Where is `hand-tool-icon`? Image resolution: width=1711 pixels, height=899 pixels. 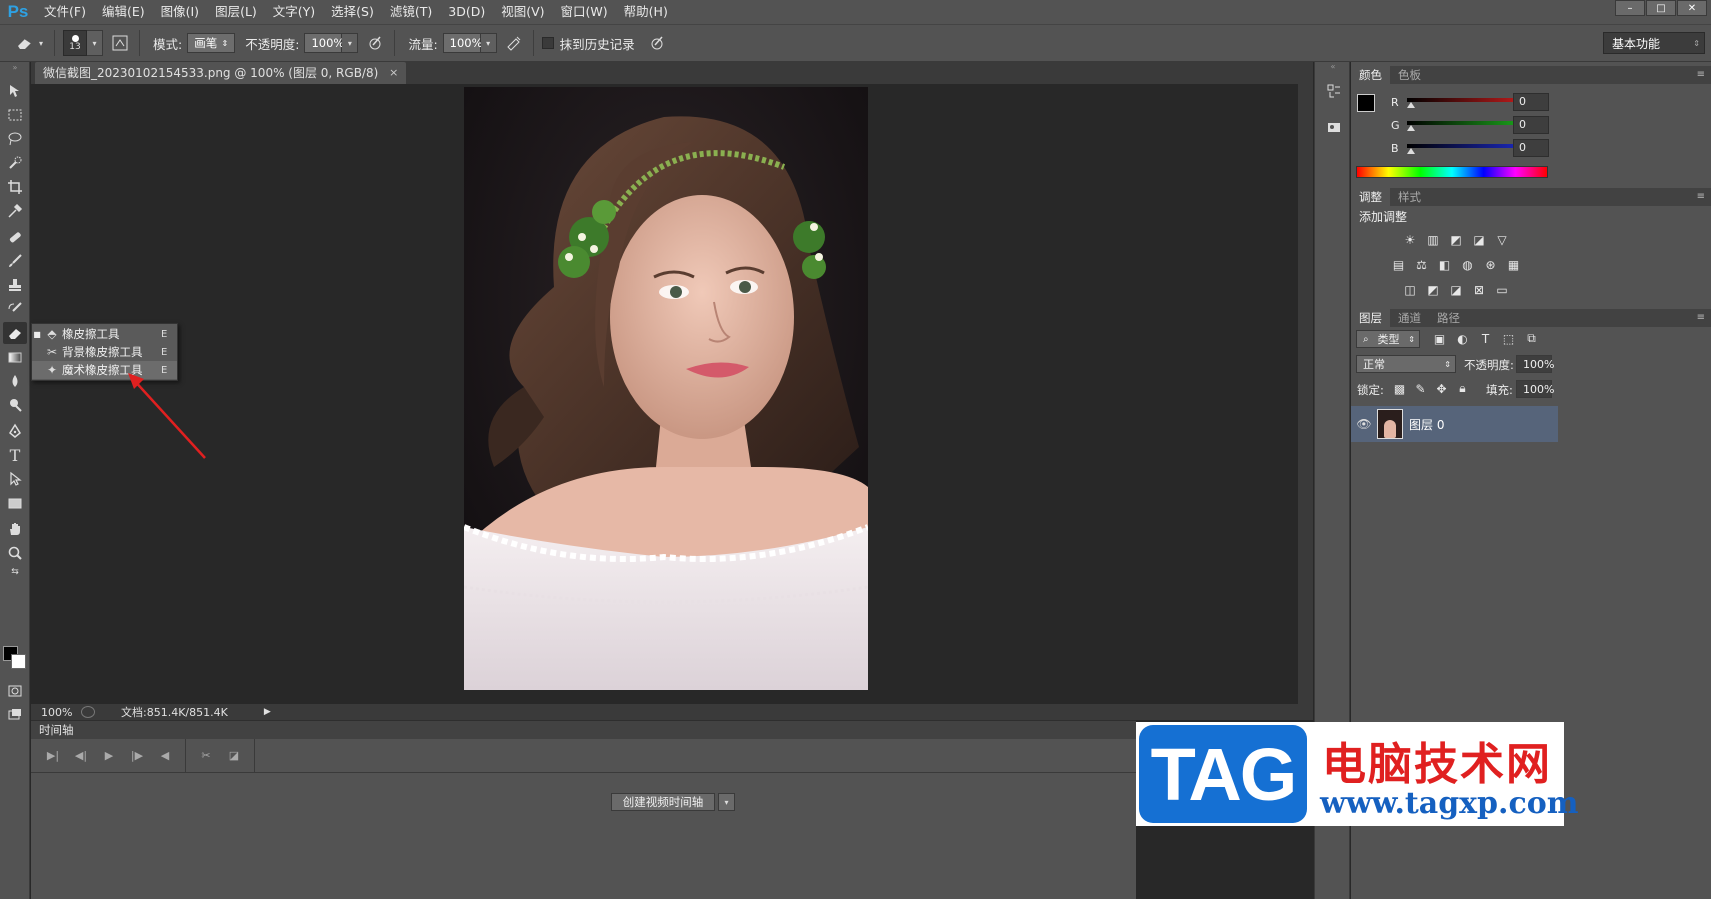 hand-tool-icon is located at coordinates (15, 529).